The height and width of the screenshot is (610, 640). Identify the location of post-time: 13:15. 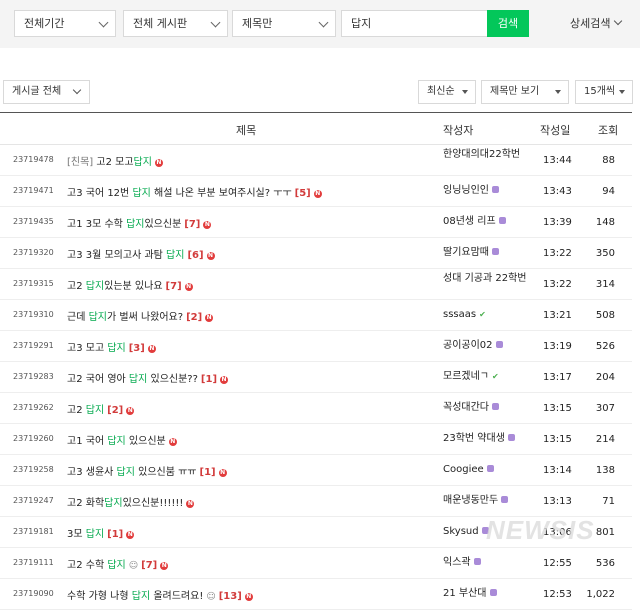
(557, 439).